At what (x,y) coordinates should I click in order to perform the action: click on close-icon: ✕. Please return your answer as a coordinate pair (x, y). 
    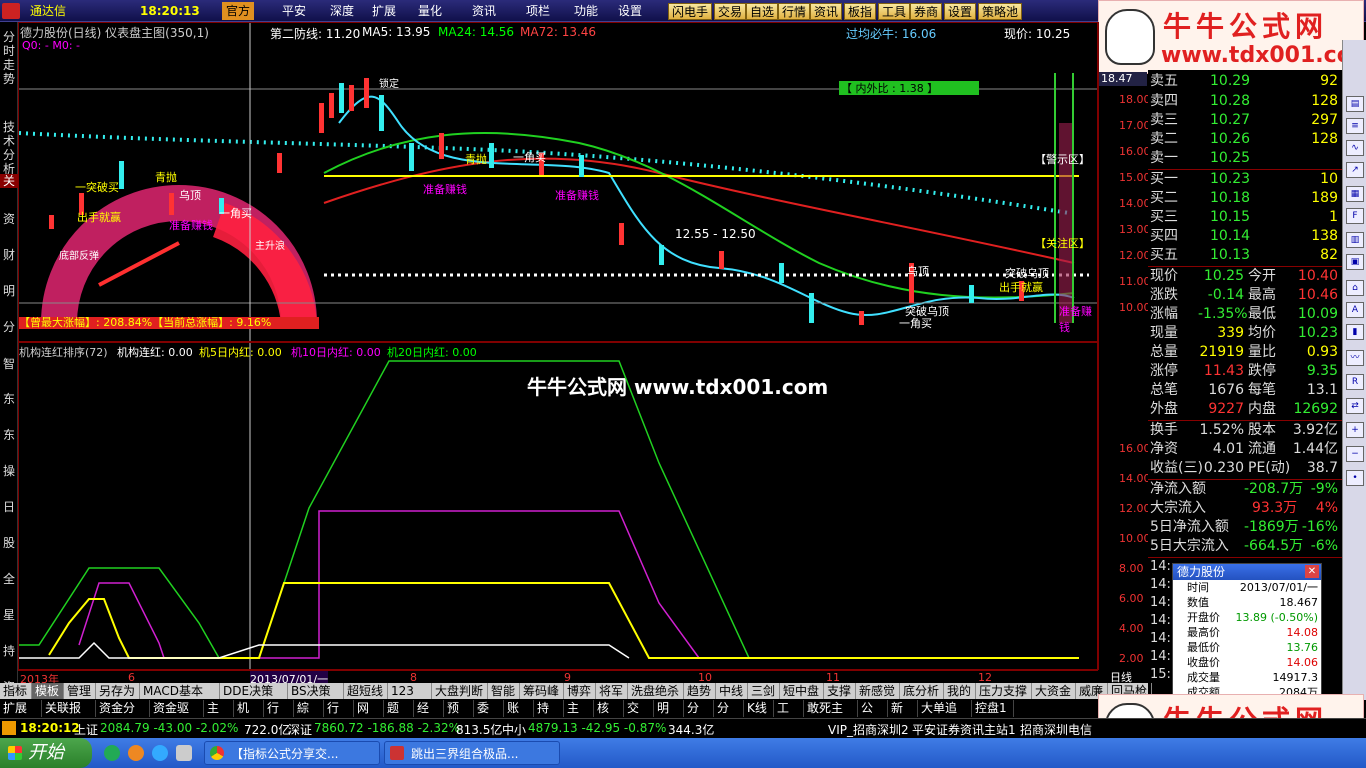
    Looking at the image, I should click on (1312, 571).